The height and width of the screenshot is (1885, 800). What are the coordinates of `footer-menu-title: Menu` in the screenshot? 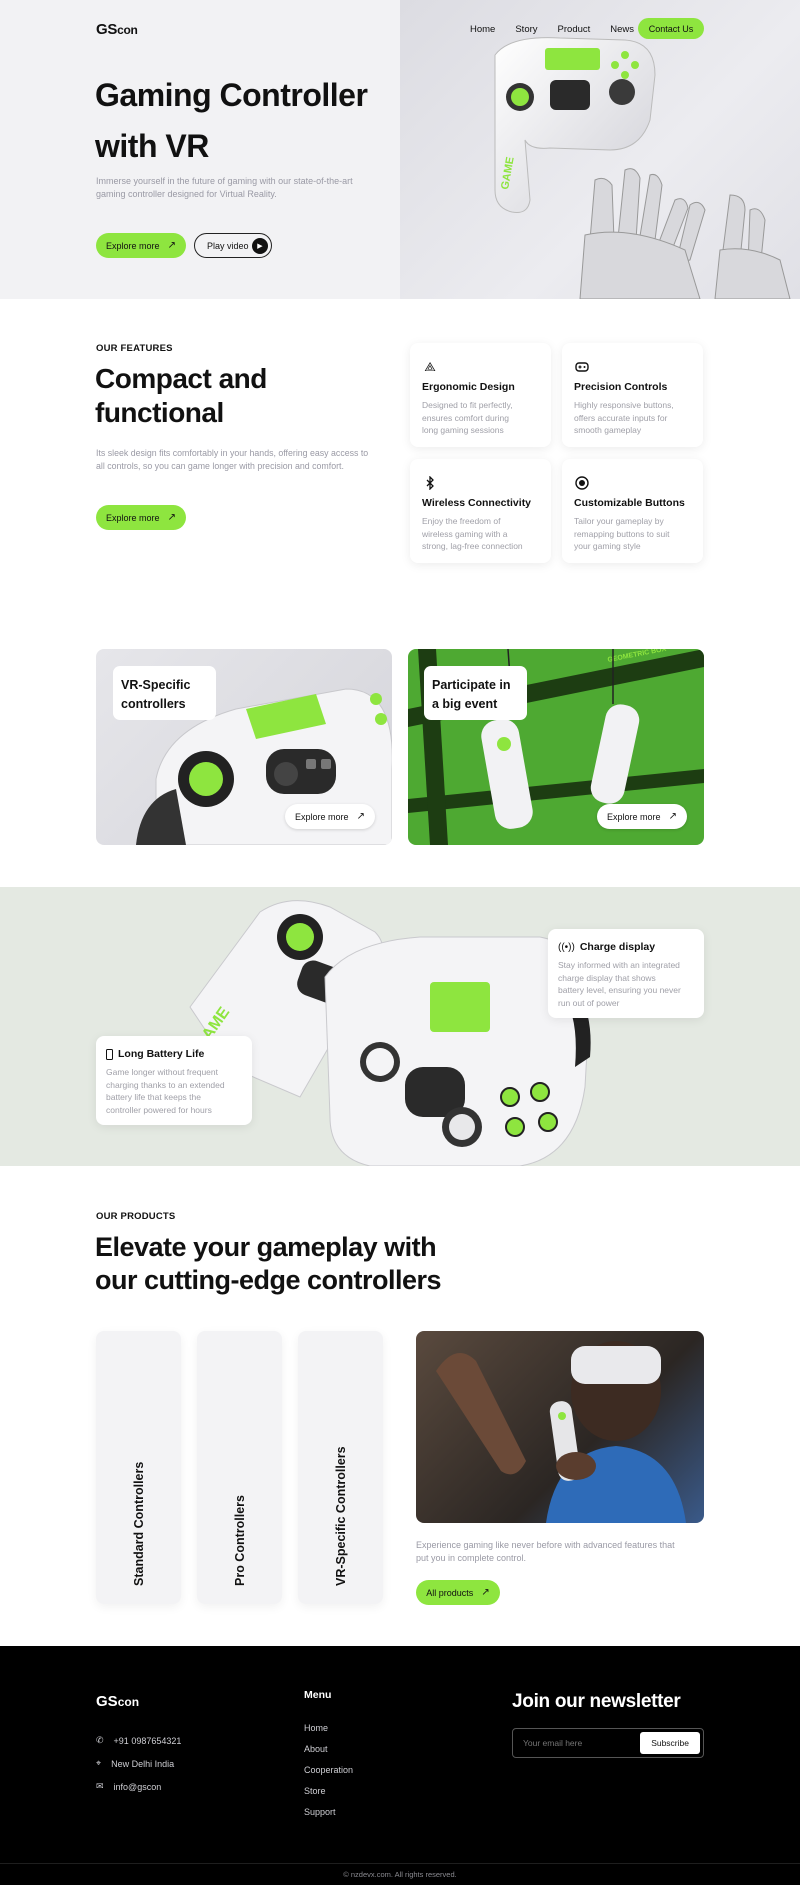 It's located at (318, 1695).